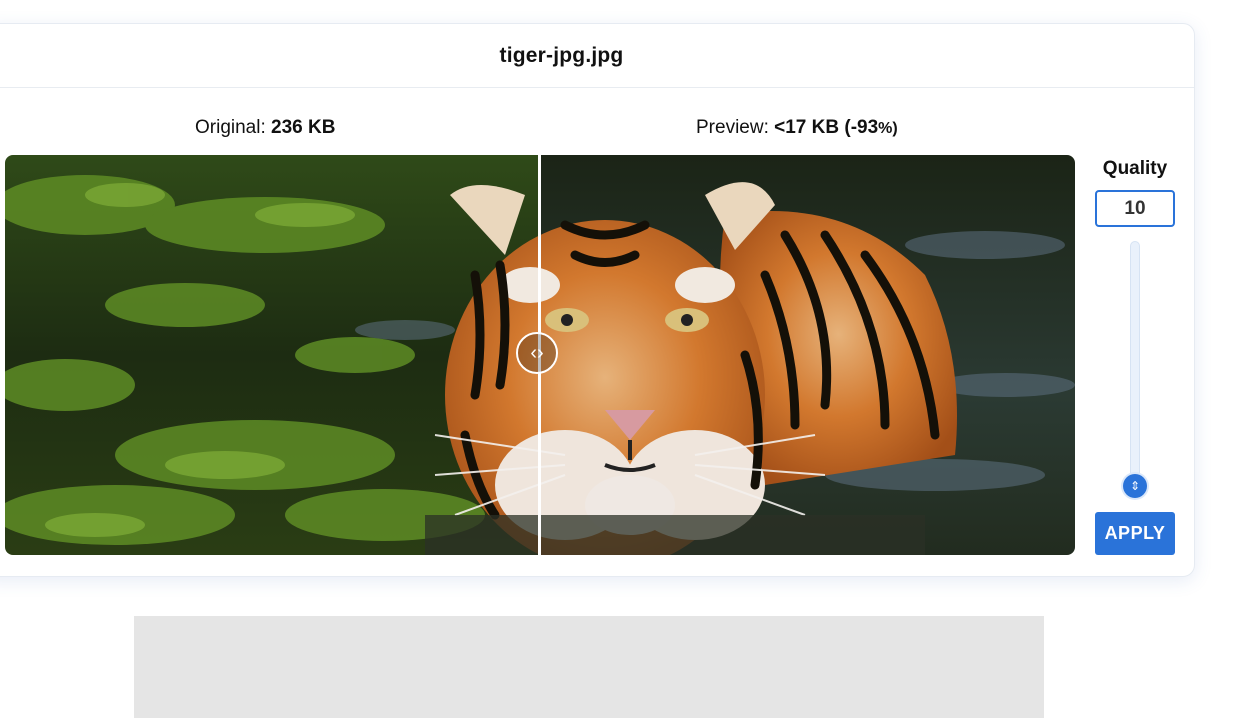  I want to click on ad-placeholder, so click(589, 667).